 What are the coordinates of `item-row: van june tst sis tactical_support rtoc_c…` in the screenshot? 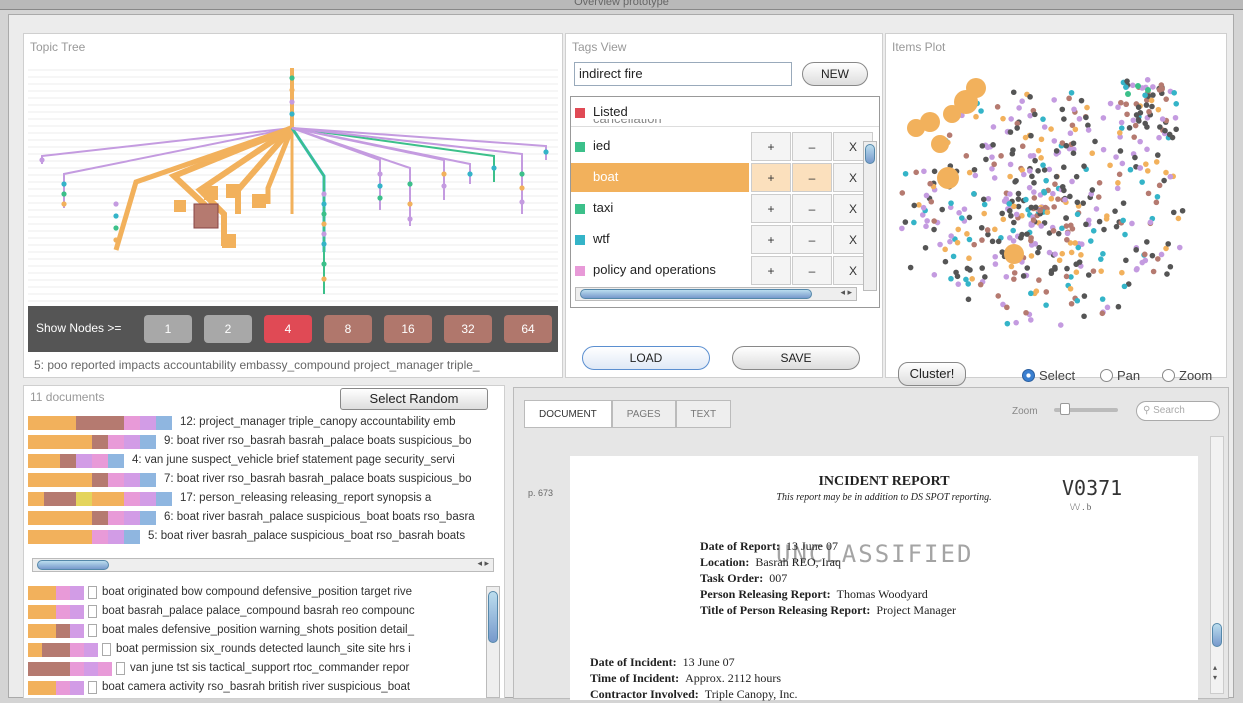 It's located at (256, 669).